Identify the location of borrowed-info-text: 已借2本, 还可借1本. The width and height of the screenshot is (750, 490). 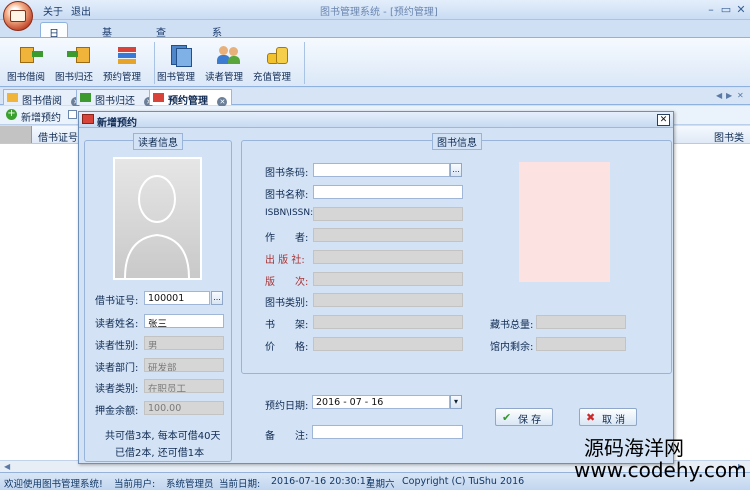
(160, 453).